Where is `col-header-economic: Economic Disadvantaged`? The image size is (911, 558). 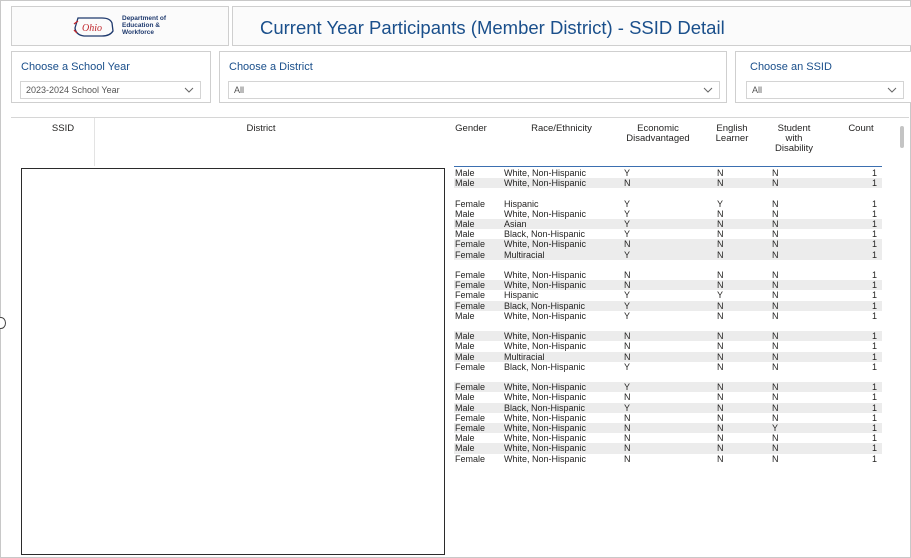
col-header-economic: Economic Disadvantaged is located at coordinates (658, 134).